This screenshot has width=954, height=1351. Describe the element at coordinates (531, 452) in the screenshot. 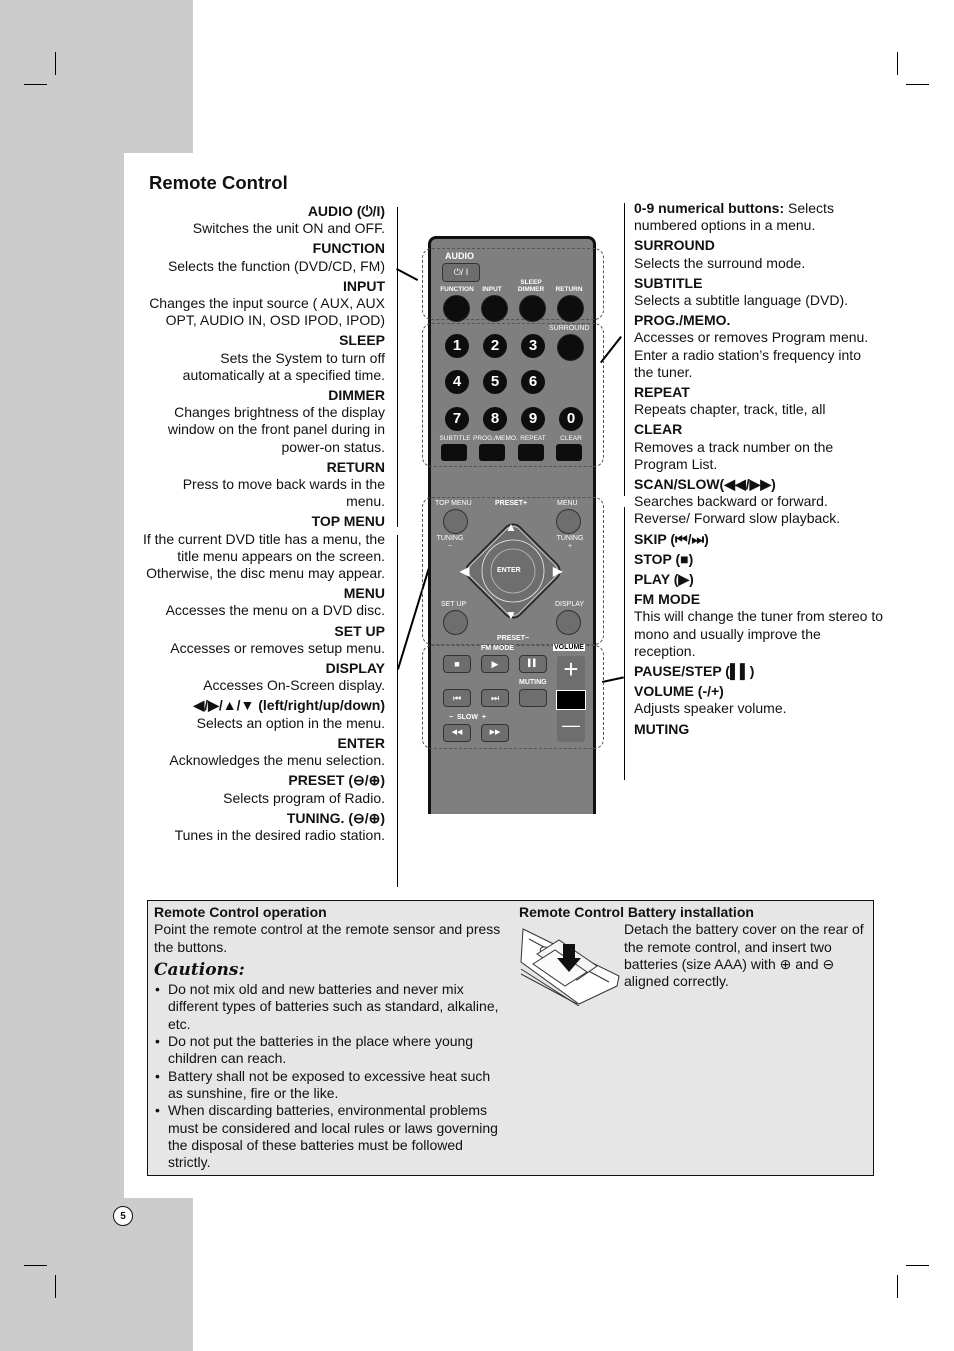

I see `repeat-button` at that location.